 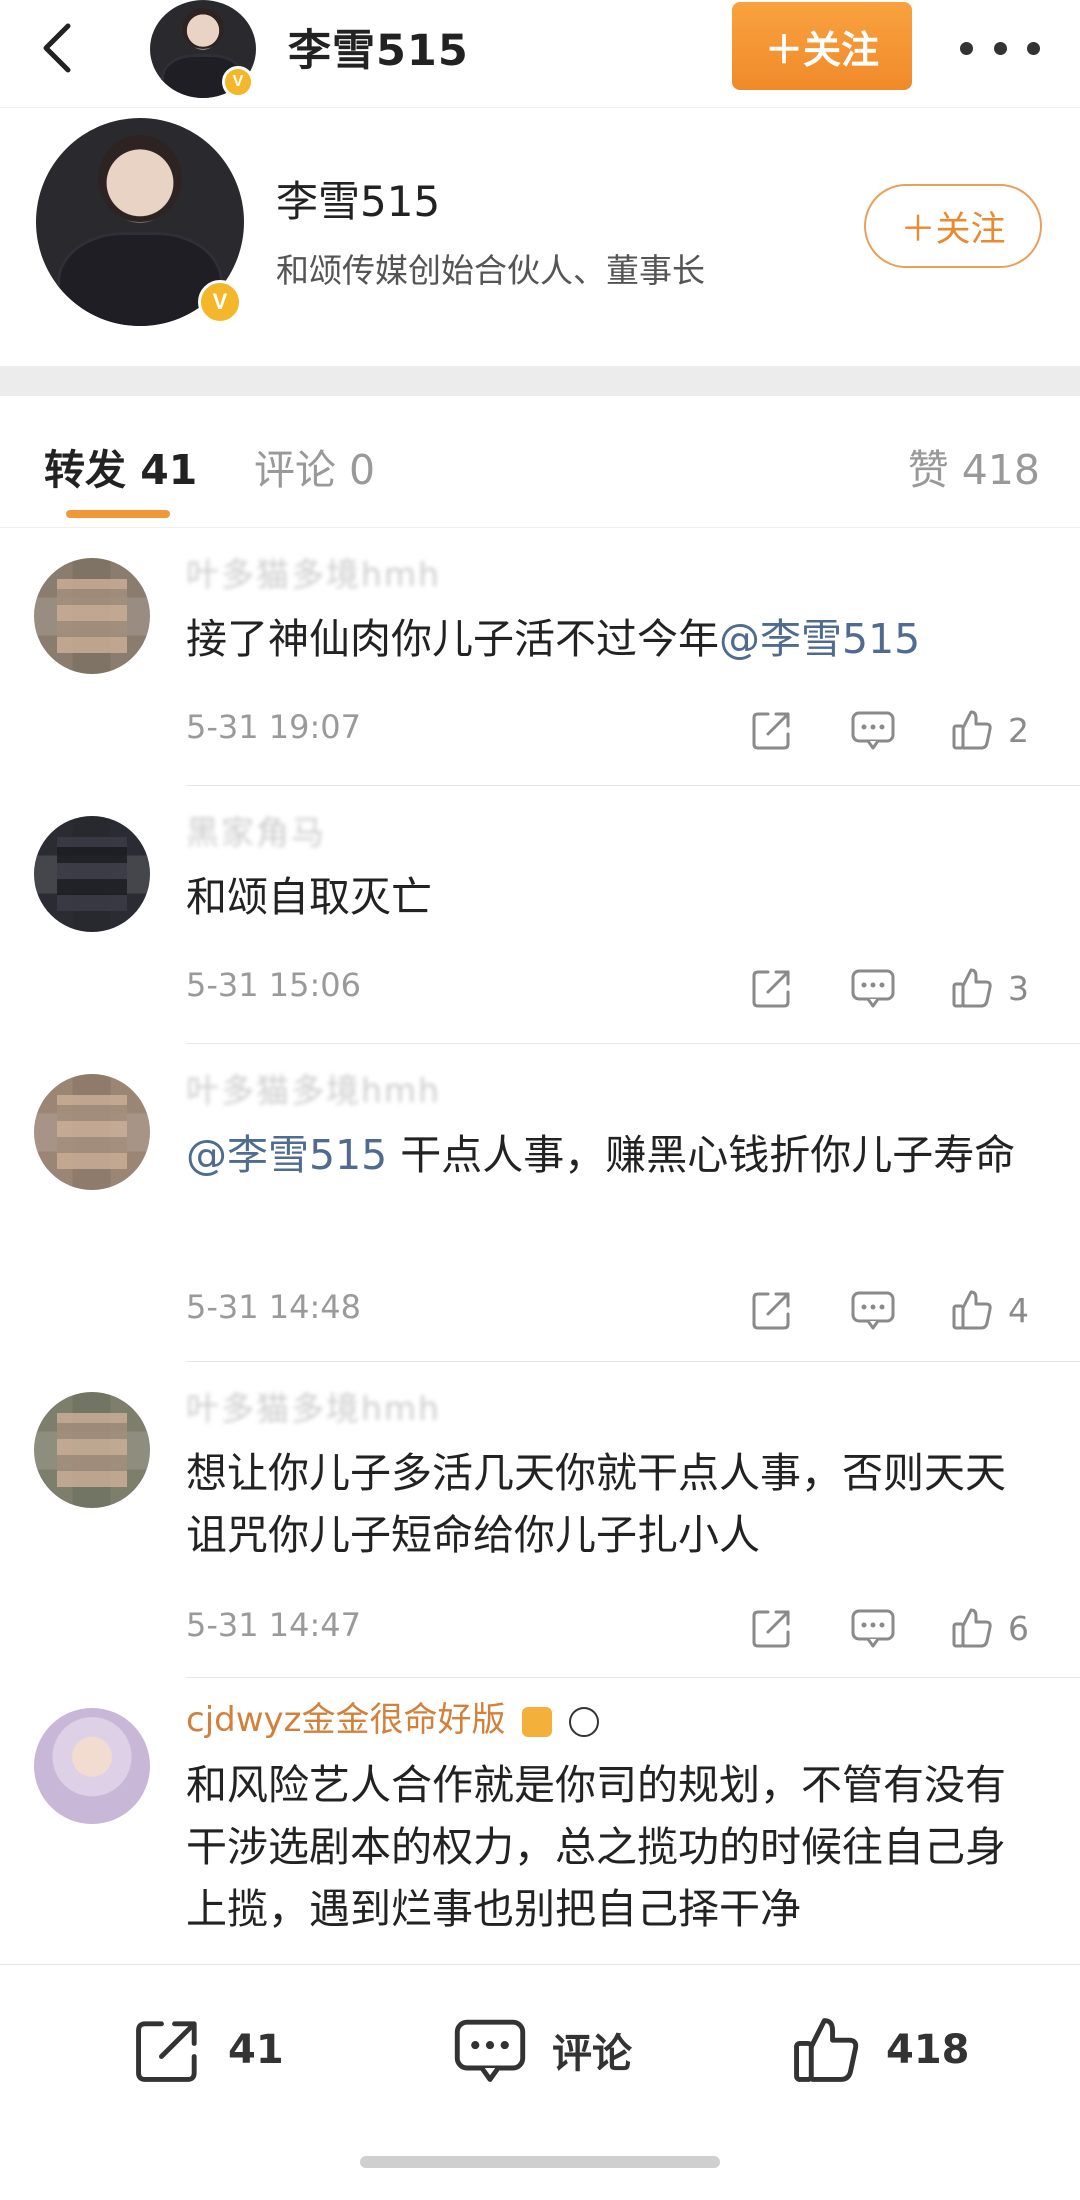 What do you see at coordinates (592, 2054) in the screenshot?
I see `bottom-comment-label: 评论` at bounding box center [592, 2054].